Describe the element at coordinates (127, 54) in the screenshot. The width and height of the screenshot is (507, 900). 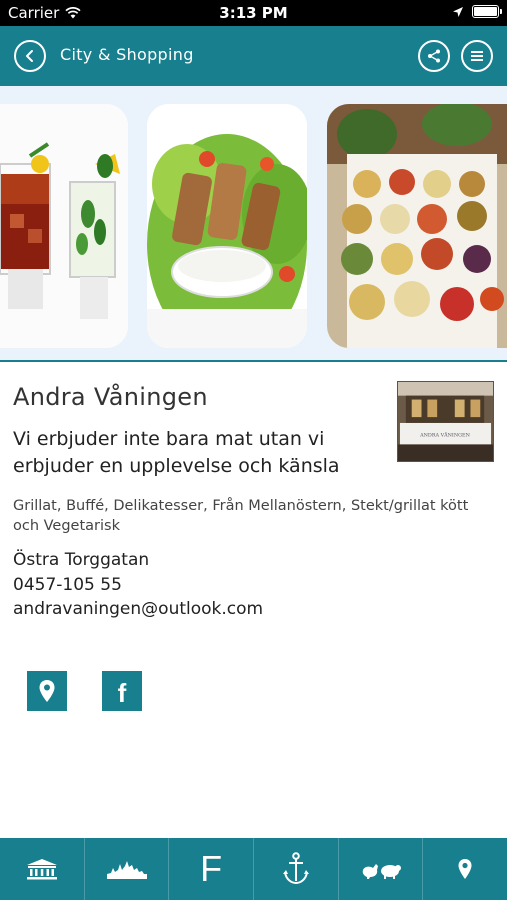
I see `page-title: City & Shopping` at that location.